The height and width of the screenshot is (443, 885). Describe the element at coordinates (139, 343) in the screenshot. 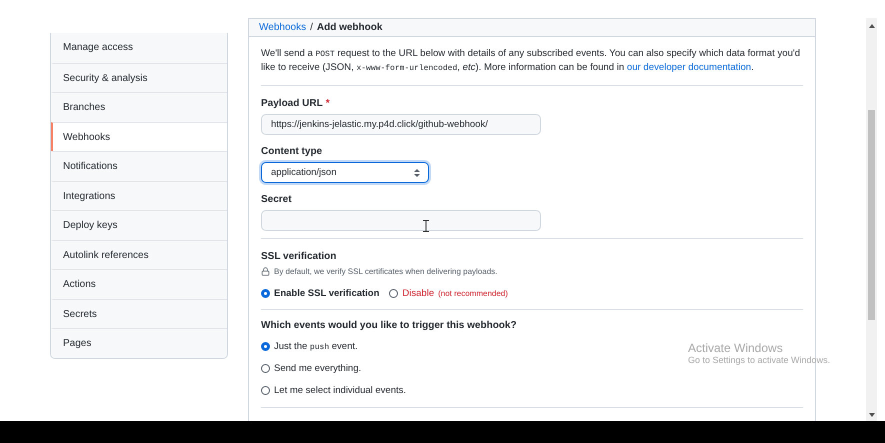

I see `sidebar-item: Pages` at that location.